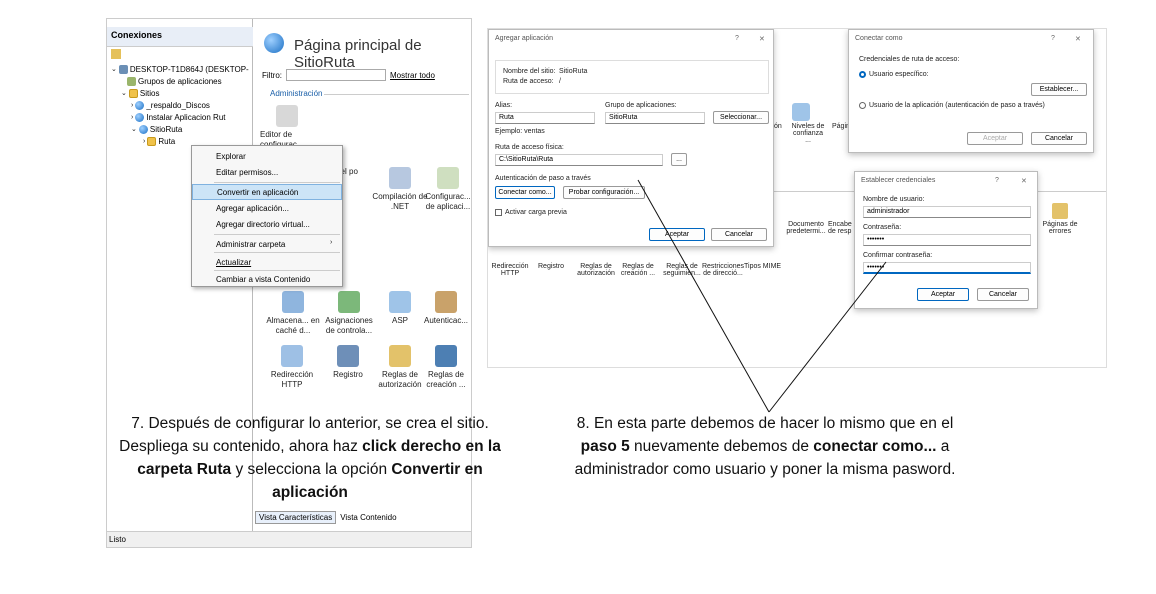 Image resolution: width=1156 pixels, height=594 pixels. What do you see at coordinates (703, 296) in the screenshot?
I see `pointer-line-connect` at bounding box center [703, 296].